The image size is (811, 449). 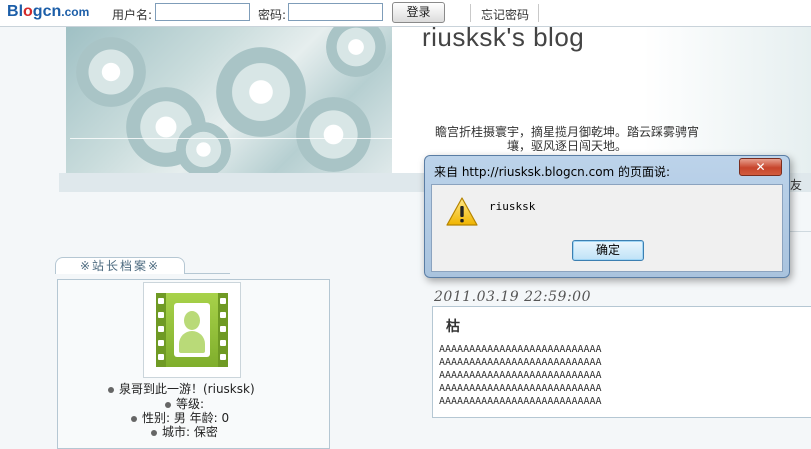 I want to click on logo-letter-b: B, so click(x=13, y=11).